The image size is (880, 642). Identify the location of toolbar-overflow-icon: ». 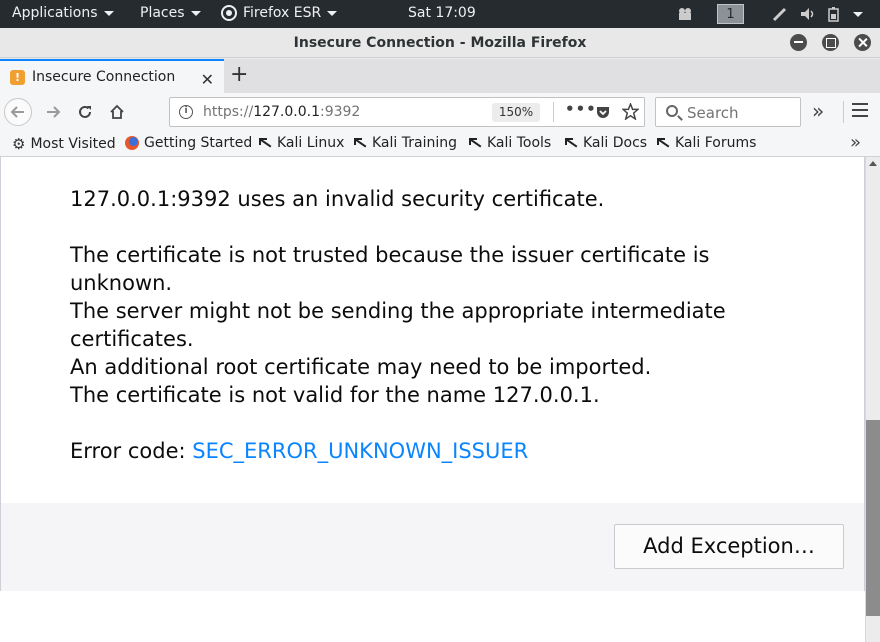
(818, 111).